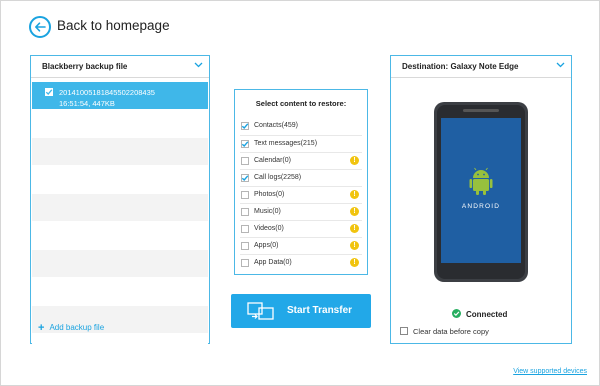 The height and width of the screenshot is (386, 600). What do you see at coordinates (77, 327) in the screenshot?
I see `add-backup-file-label: Add backup file` at bounding box center [77, 327].